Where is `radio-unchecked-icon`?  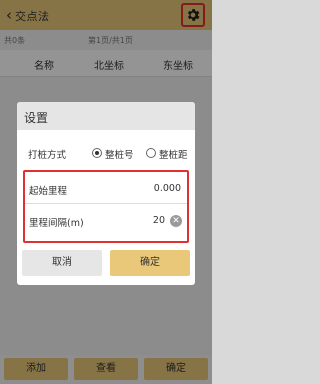
radio-unchecked-icon is located at coordinates (151, 153).